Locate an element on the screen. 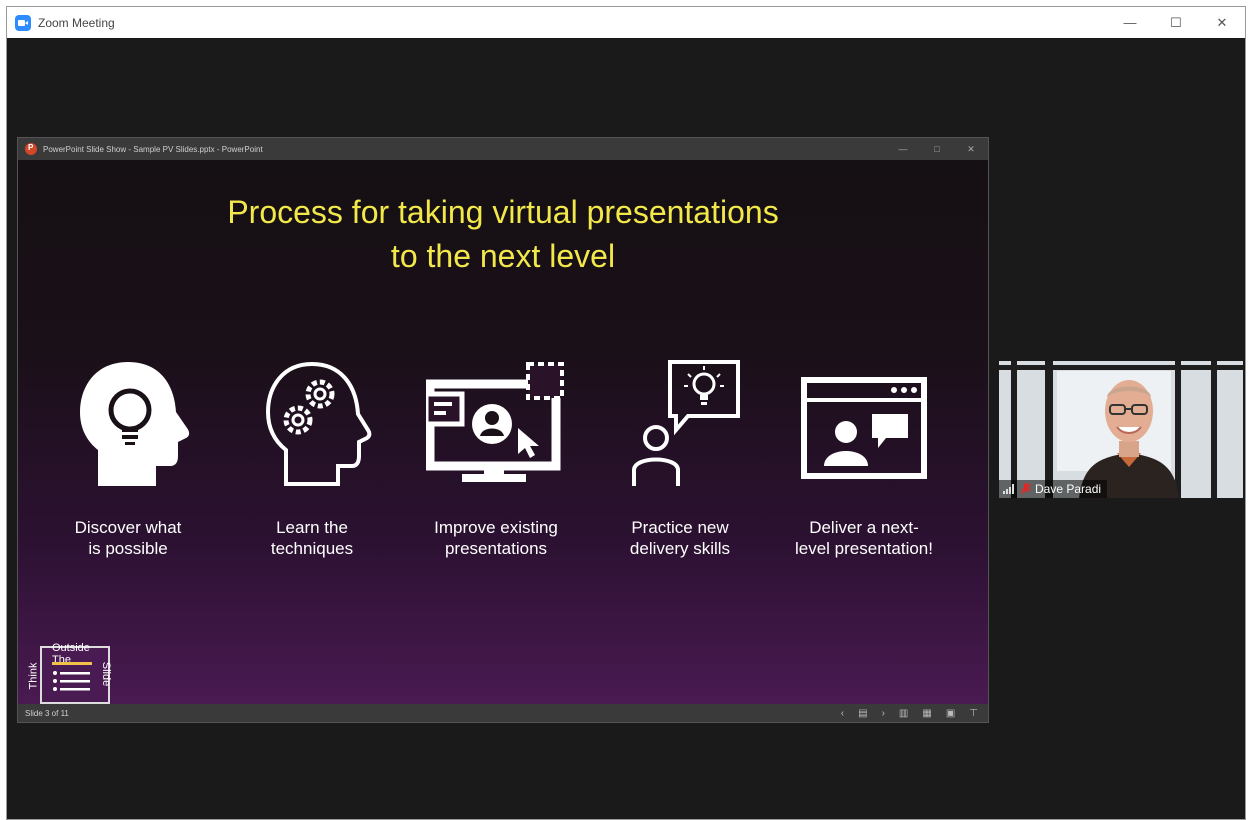 The image size is (1250, 820). step-improve: Improve existing presentations is located at coordinates (496, 458).